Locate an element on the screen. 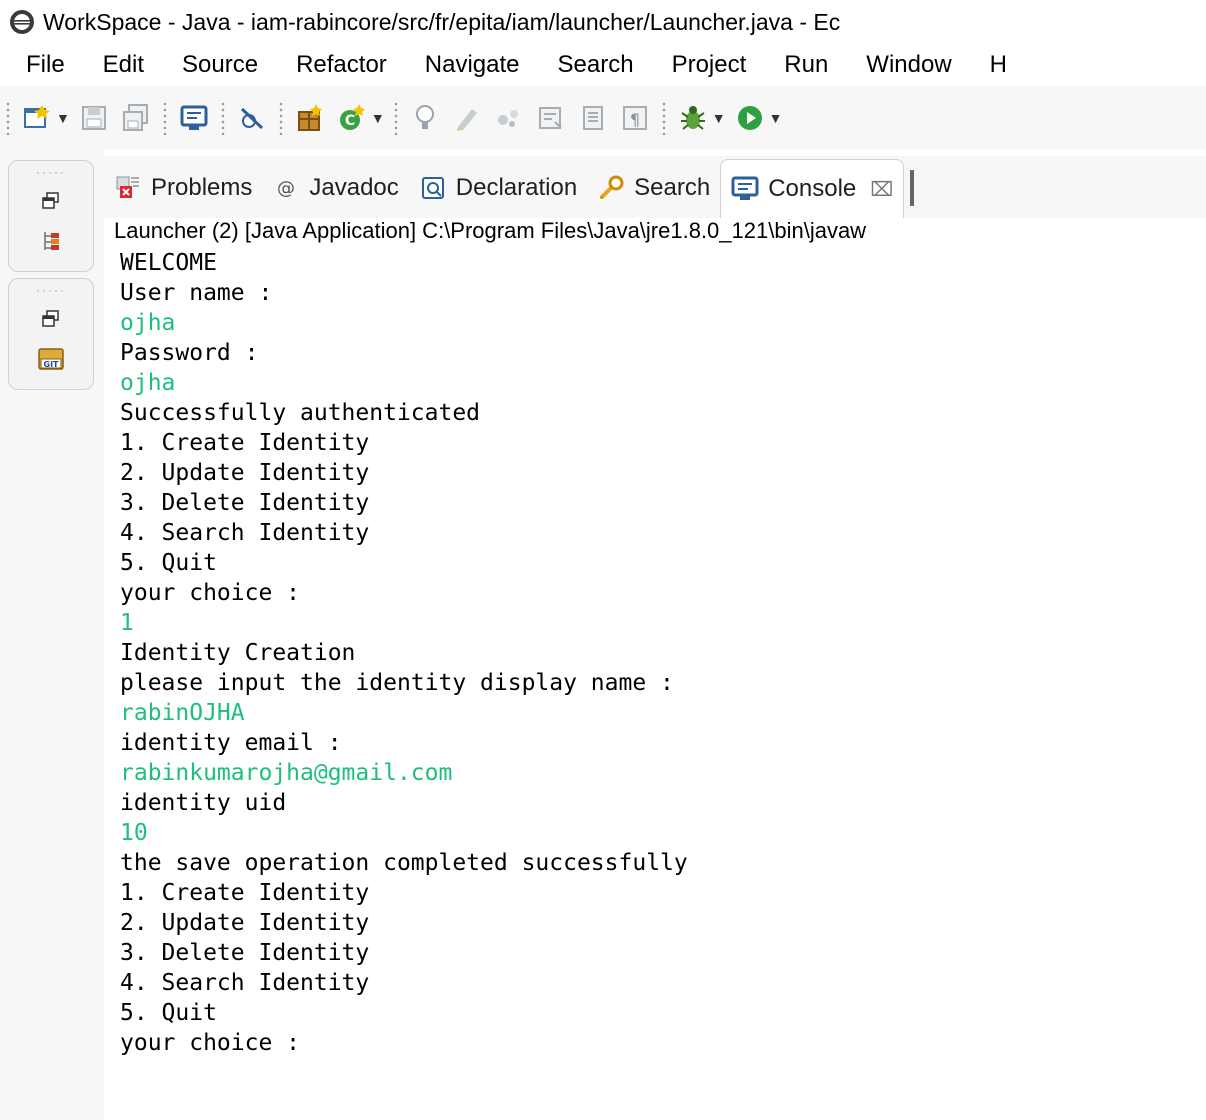  tab-overflow-edge is located at coordinates (912, 188).